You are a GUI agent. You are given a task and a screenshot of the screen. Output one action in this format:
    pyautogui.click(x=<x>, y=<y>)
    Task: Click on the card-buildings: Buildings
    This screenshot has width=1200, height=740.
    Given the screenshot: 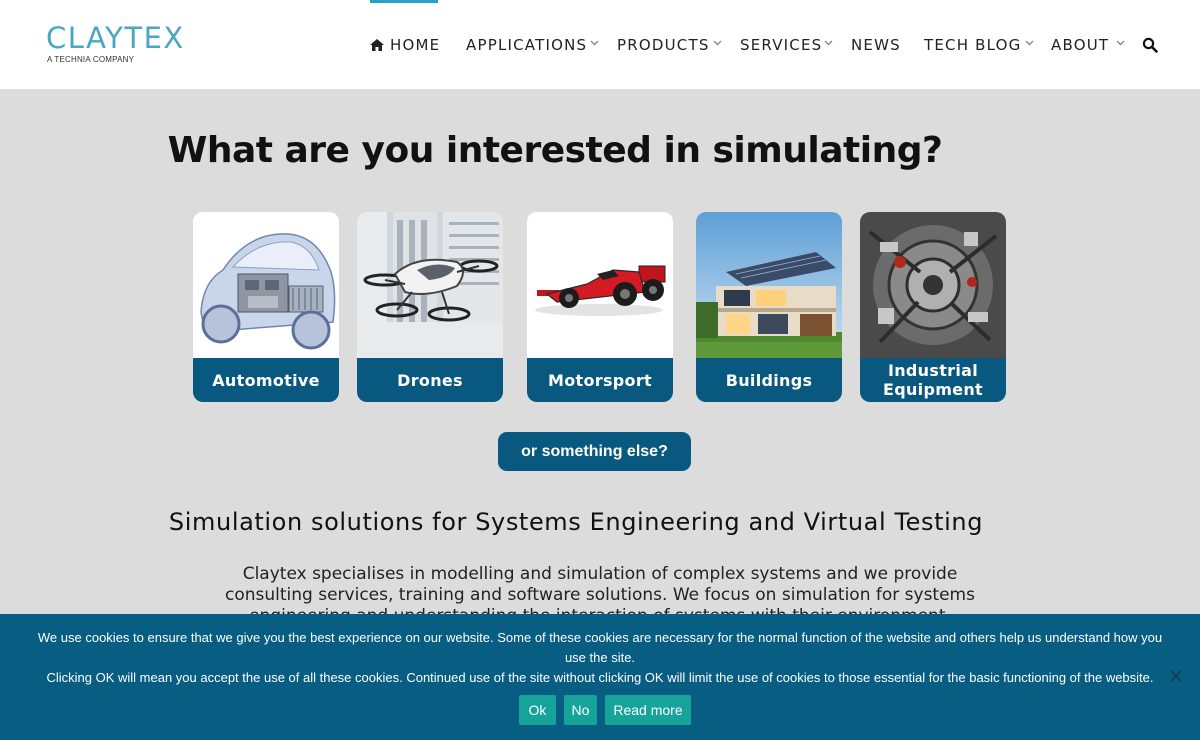 What is the action you would take?
    pyautogui.click(x=769, y=307)
    